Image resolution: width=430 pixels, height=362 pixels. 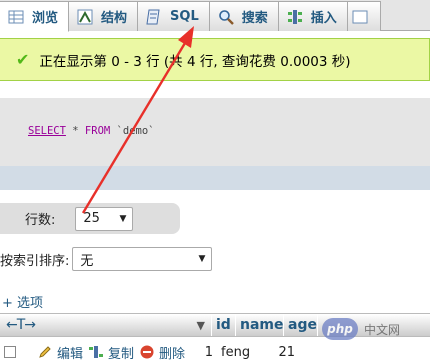 I want to click on tab-insert: 插入, so click(x=313, y=16).